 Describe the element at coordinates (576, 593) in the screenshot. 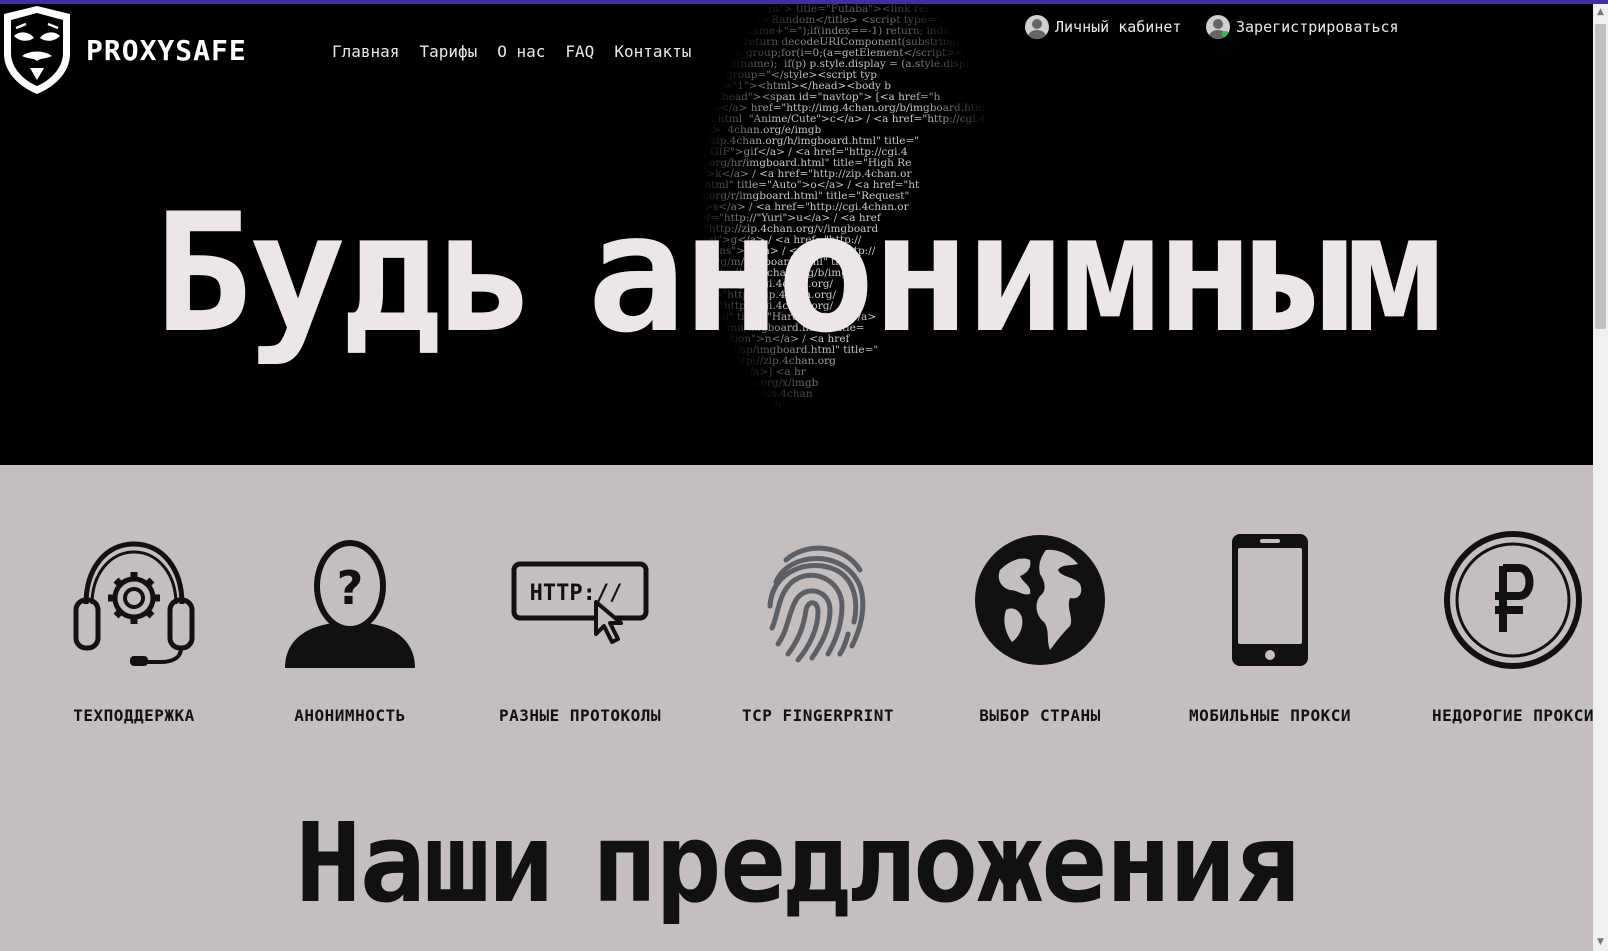

I see `svg-text: HTTP://` at that location.